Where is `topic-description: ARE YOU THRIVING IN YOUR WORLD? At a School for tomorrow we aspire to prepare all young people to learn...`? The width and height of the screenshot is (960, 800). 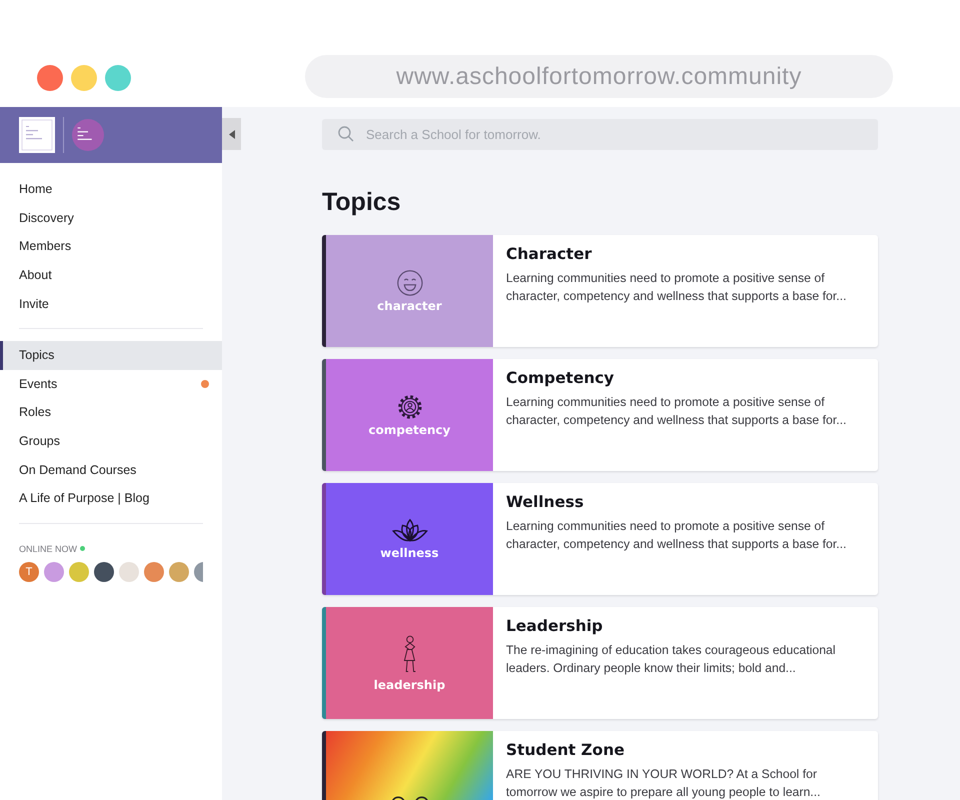
topic-description: ARE YOU THRIVING IN YOUR WORLD? At a School for tomorrow we aspire to prepare all young people to learn... is located at coordinates (664, 783).